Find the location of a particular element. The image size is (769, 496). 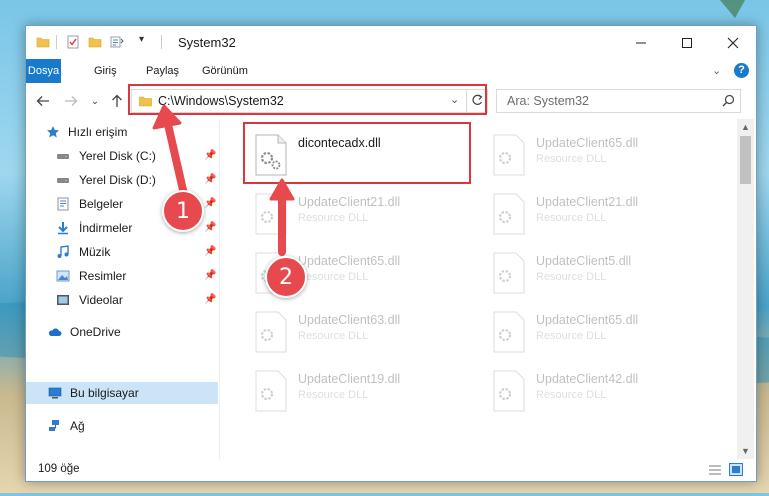

step-badge-1: 1 is located at coordinates (183, 211).